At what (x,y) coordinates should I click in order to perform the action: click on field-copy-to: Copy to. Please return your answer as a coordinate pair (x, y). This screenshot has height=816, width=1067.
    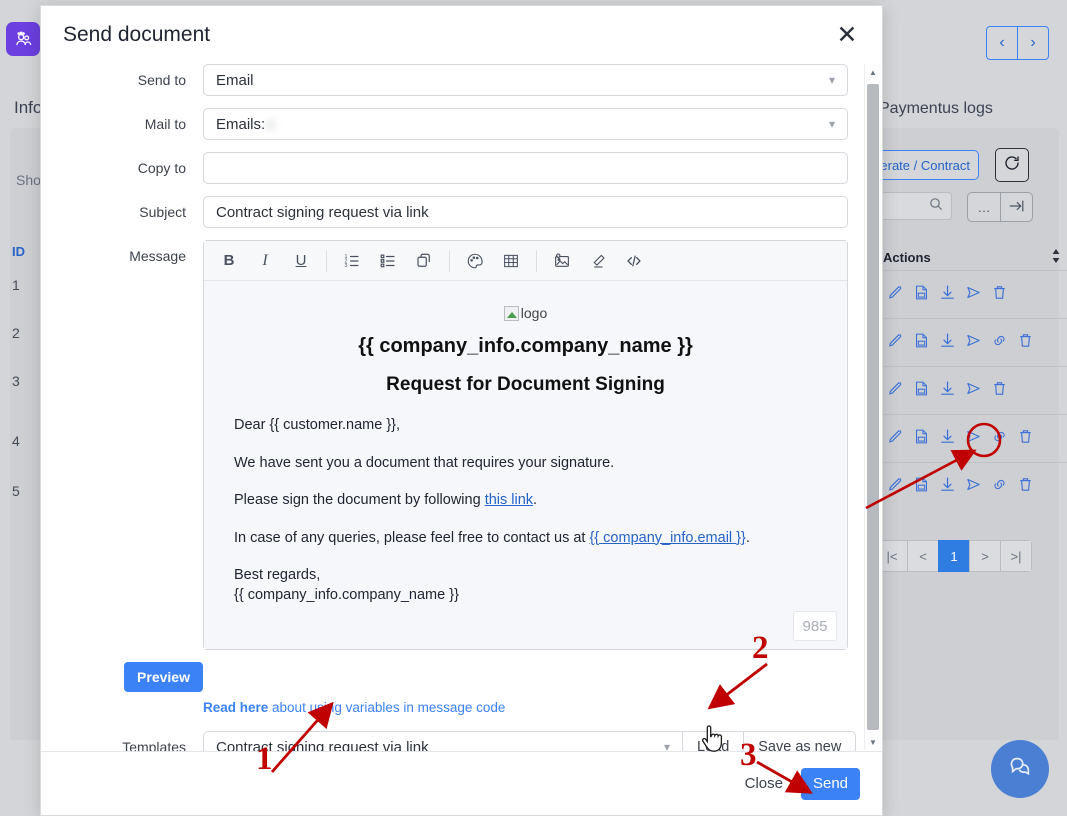
    Looking at the image, I should click on (450, 168).